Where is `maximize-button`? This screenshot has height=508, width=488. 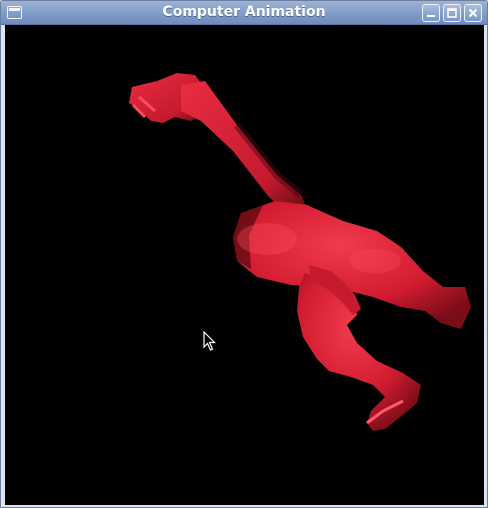
maximize-button is located at coordinates (452, 13).